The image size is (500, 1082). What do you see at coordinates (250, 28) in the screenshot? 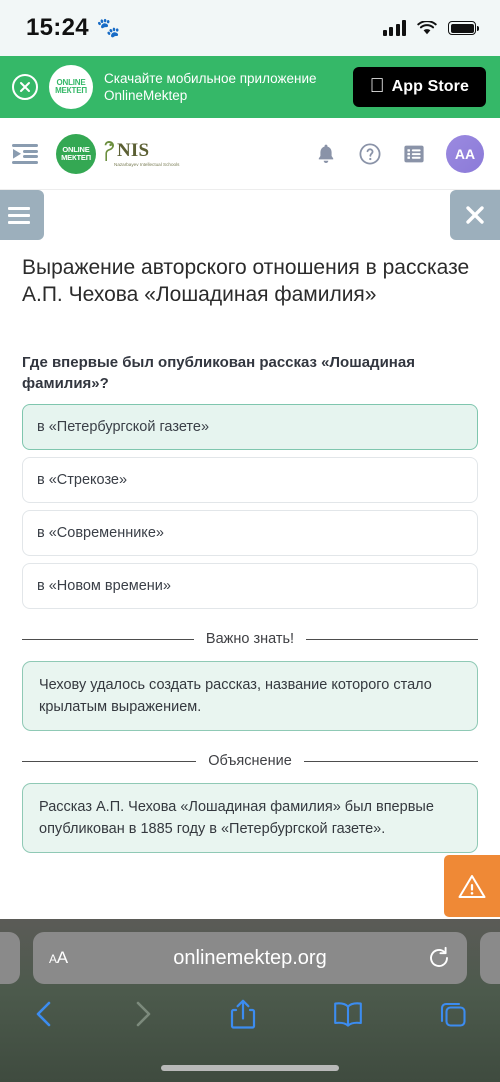
I see `status-bar: 15:24 🐾` at bounding box center [250, 28].